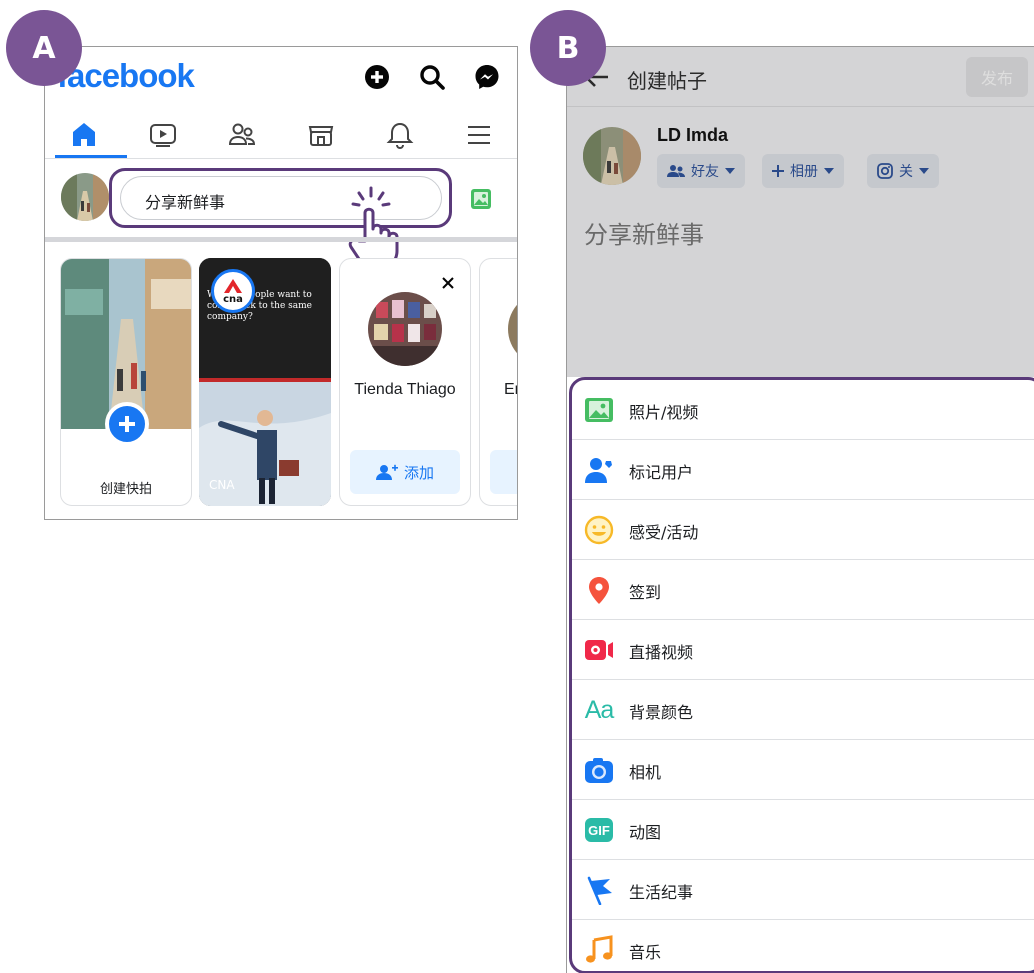  Describe the element at coordinates (599, 709) in the screenshot. I see `background-color-icon: Aa` at that location.